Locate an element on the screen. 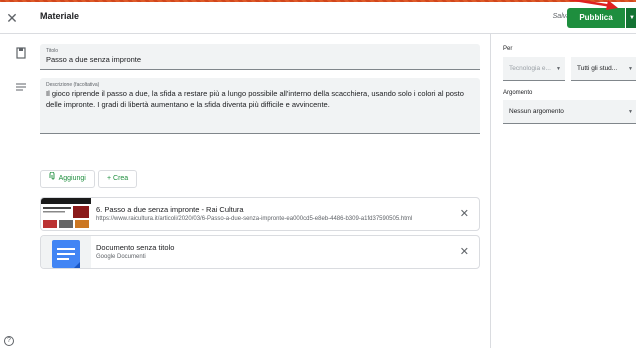 The image size is (636, 348). add-button: Aggiungi is located at coordinates (67, 179).